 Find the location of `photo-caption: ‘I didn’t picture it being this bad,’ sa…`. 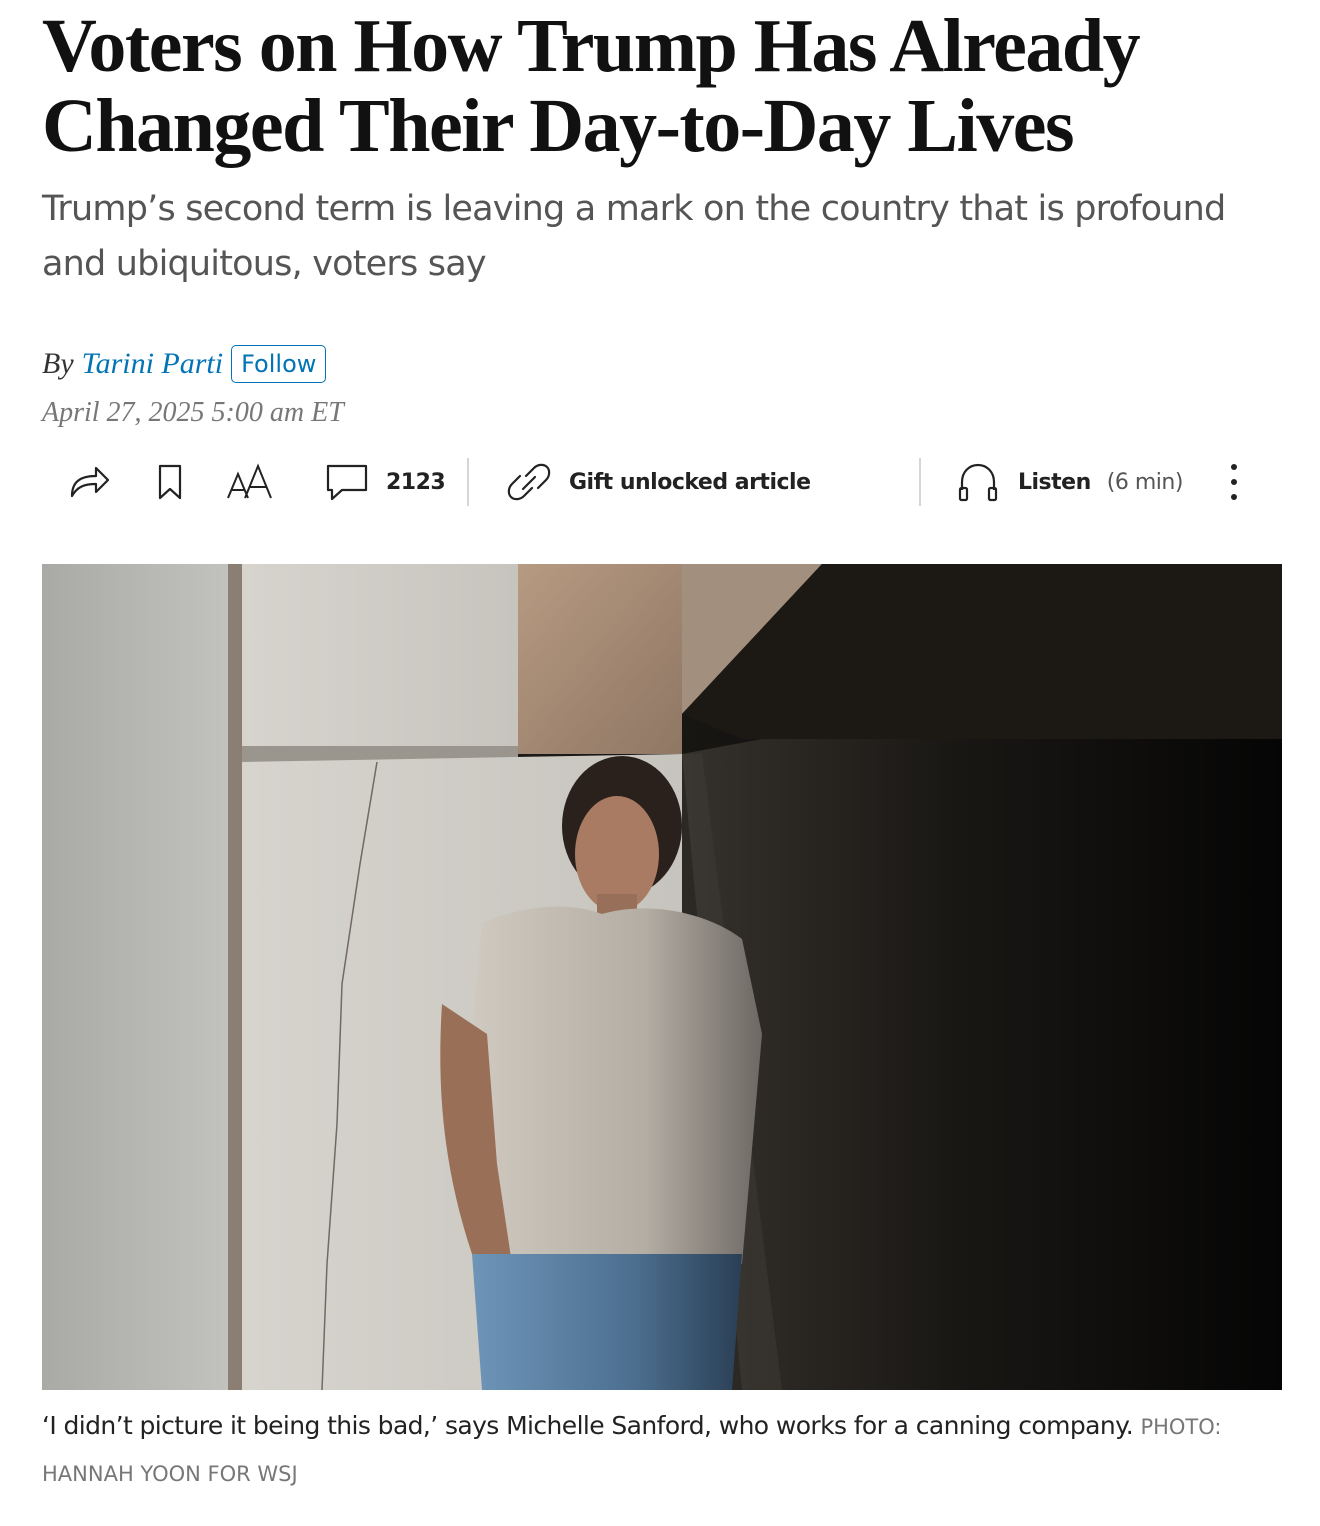

photo-caption: ‘I didn’t picture it being this bad,’ sa… is located at coordinates (642, 1450).